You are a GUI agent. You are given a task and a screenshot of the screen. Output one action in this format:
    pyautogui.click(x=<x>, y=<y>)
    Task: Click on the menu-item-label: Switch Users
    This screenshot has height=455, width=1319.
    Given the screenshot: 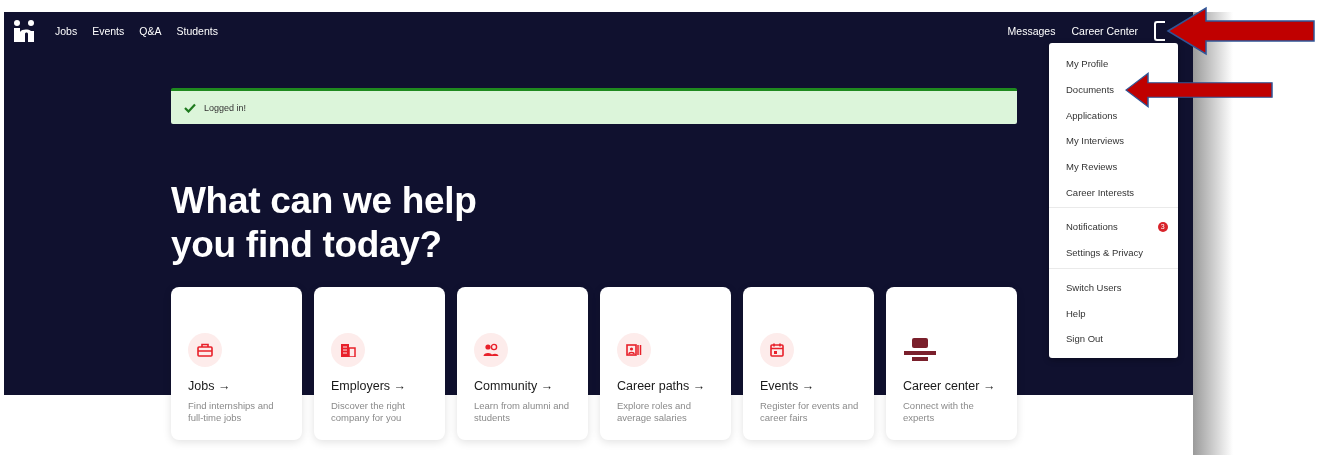 What is the action you would take?
    pyautogui.click(x=1094, y=287)
    